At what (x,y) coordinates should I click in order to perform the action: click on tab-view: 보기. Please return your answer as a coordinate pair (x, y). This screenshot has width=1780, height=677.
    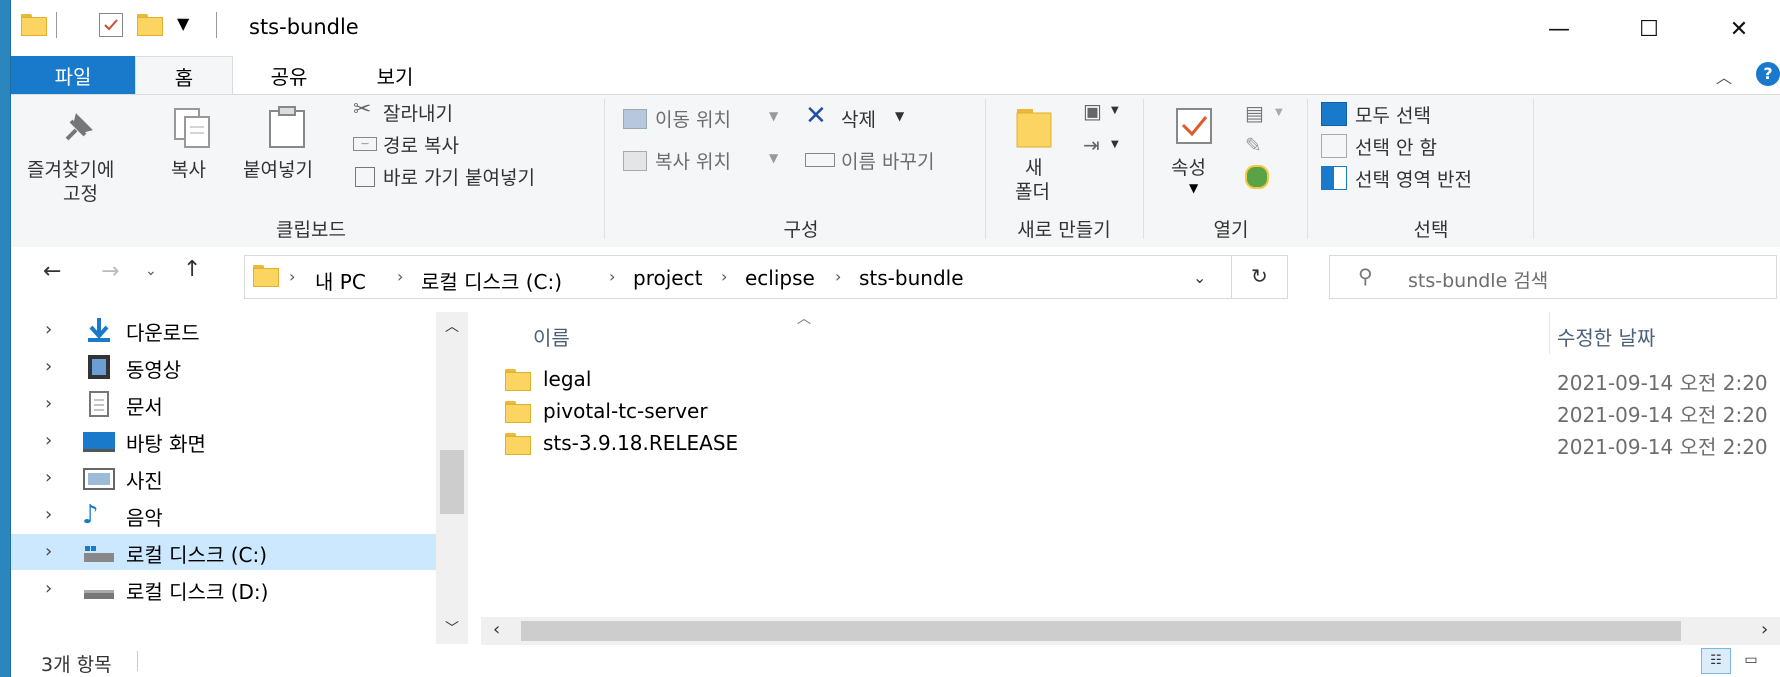
    Looking at the image, I should click on (395, 75).